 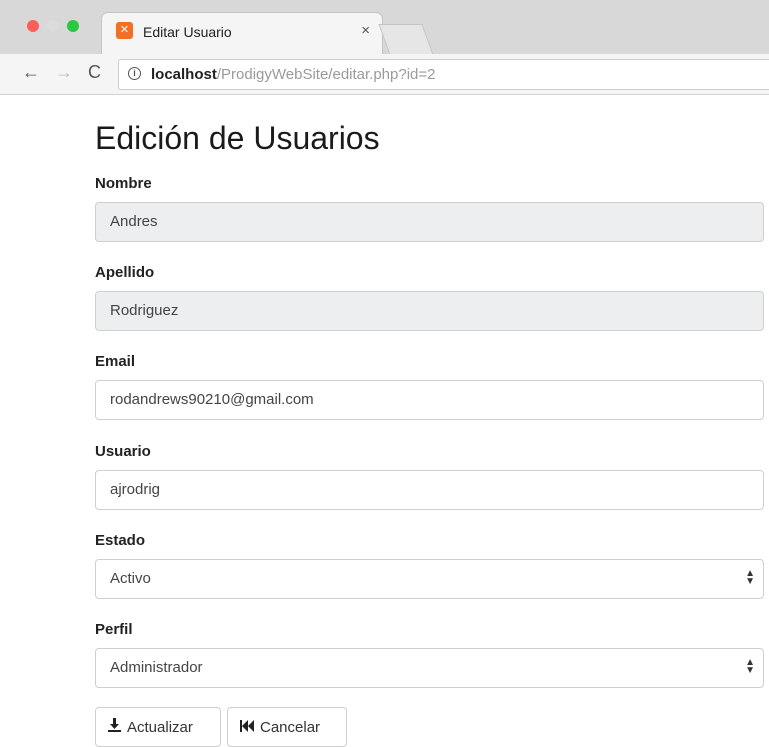 I want to click on cancelar-button: Cancelar, so click(x=287, y=727).